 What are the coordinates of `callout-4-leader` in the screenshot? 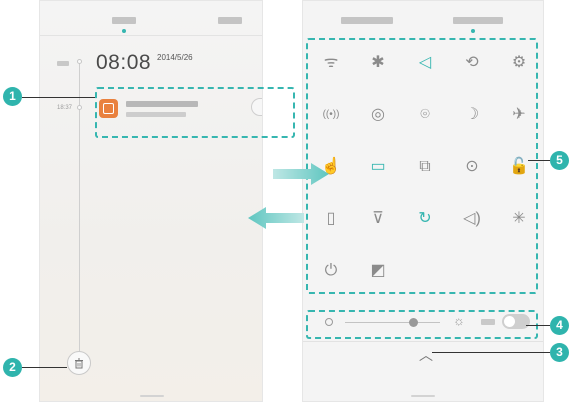 It's located at (538, 325).